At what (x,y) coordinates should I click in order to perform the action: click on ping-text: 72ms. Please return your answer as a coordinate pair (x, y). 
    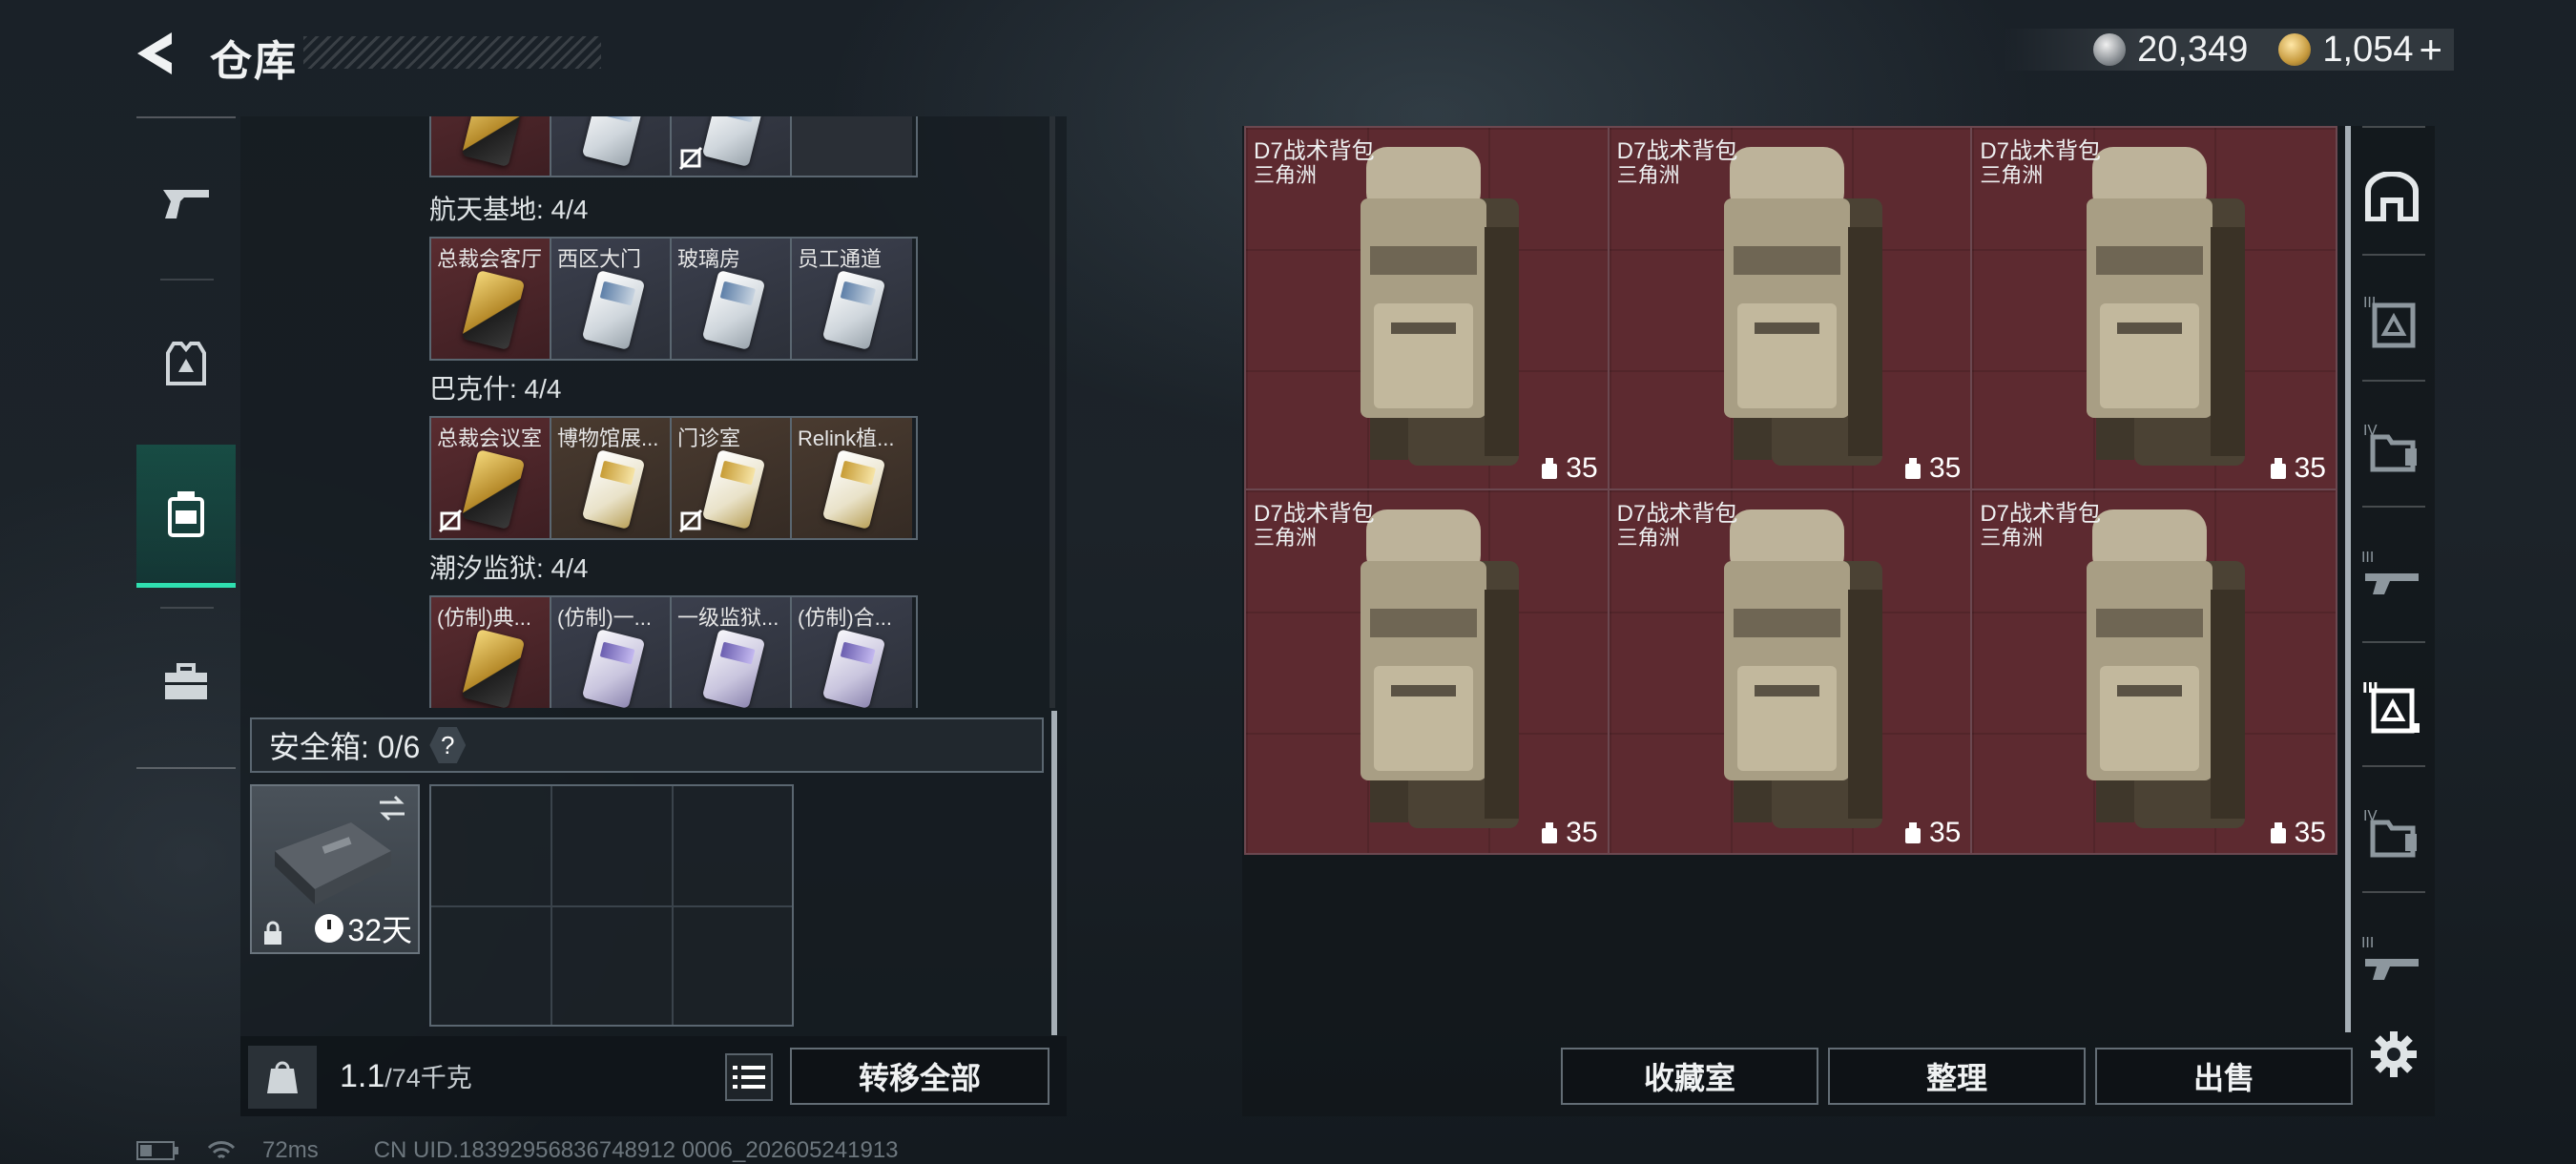
    Looking at the image, I should click on (290, 1150).